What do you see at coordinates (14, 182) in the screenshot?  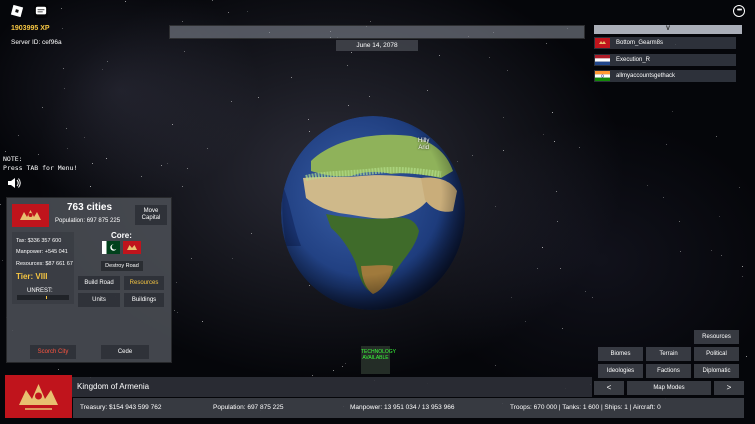 I see `sound-icon` at bounding box center [14, 182].